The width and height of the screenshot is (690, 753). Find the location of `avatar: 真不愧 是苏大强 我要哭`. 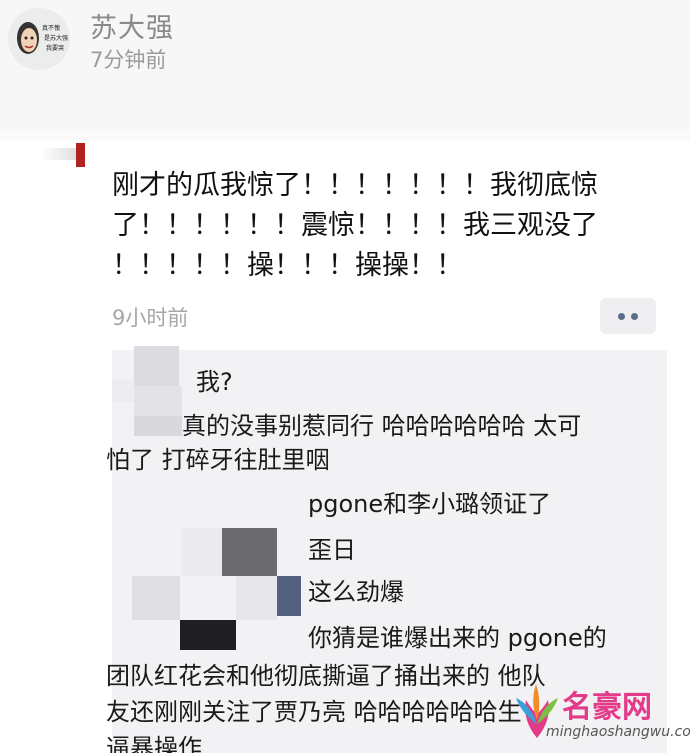

avatar: 真不愧 是苏大强 我要哭 is located at coordinates (39, 39).